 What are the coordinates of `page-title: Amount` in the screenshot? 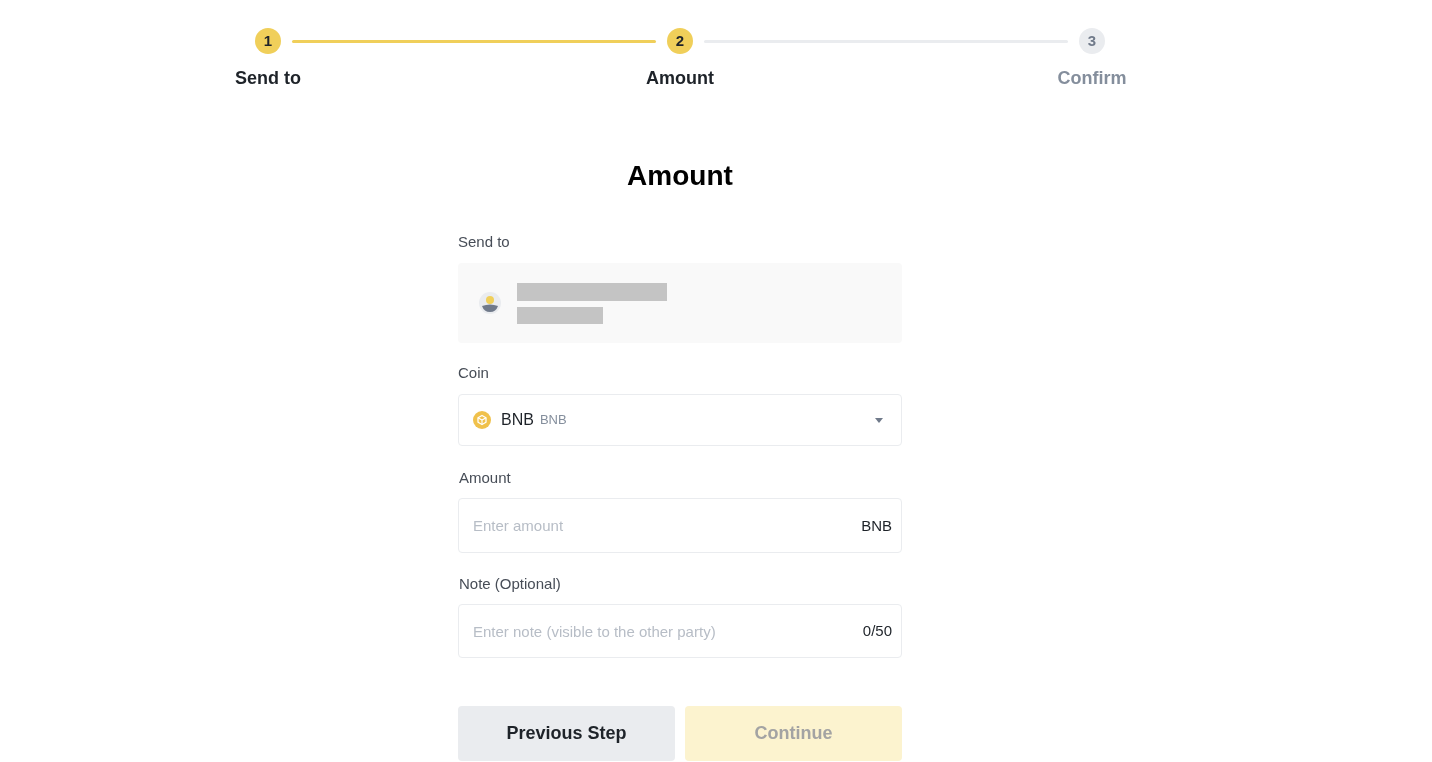 It's located at (680, 176).